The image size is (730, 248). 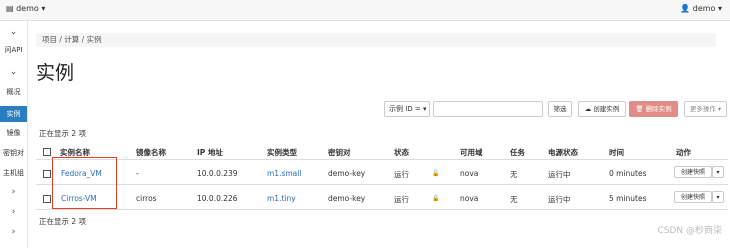 I want to click on sidebar-item-images: 镜像, so click(x=13, y=134).